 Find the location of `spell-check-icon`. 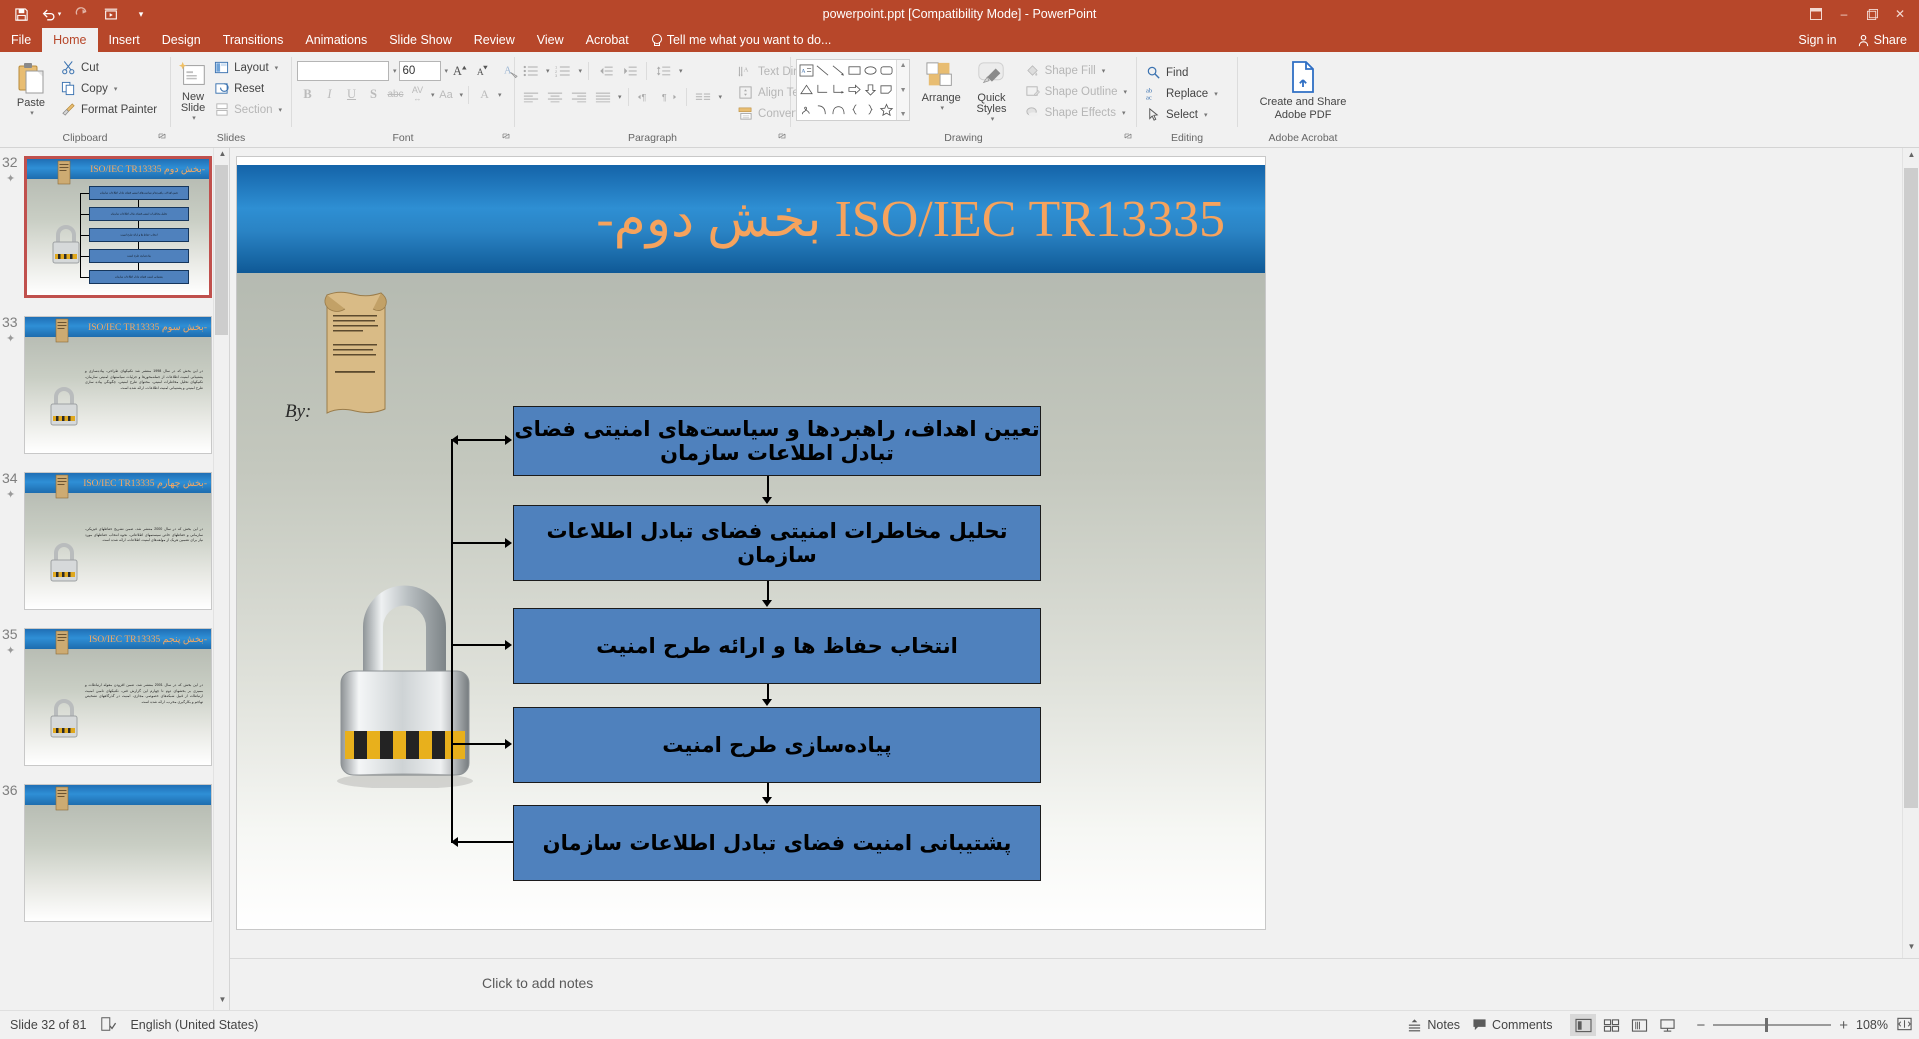

spell-check-icon is located at coordinates (108, 1025).